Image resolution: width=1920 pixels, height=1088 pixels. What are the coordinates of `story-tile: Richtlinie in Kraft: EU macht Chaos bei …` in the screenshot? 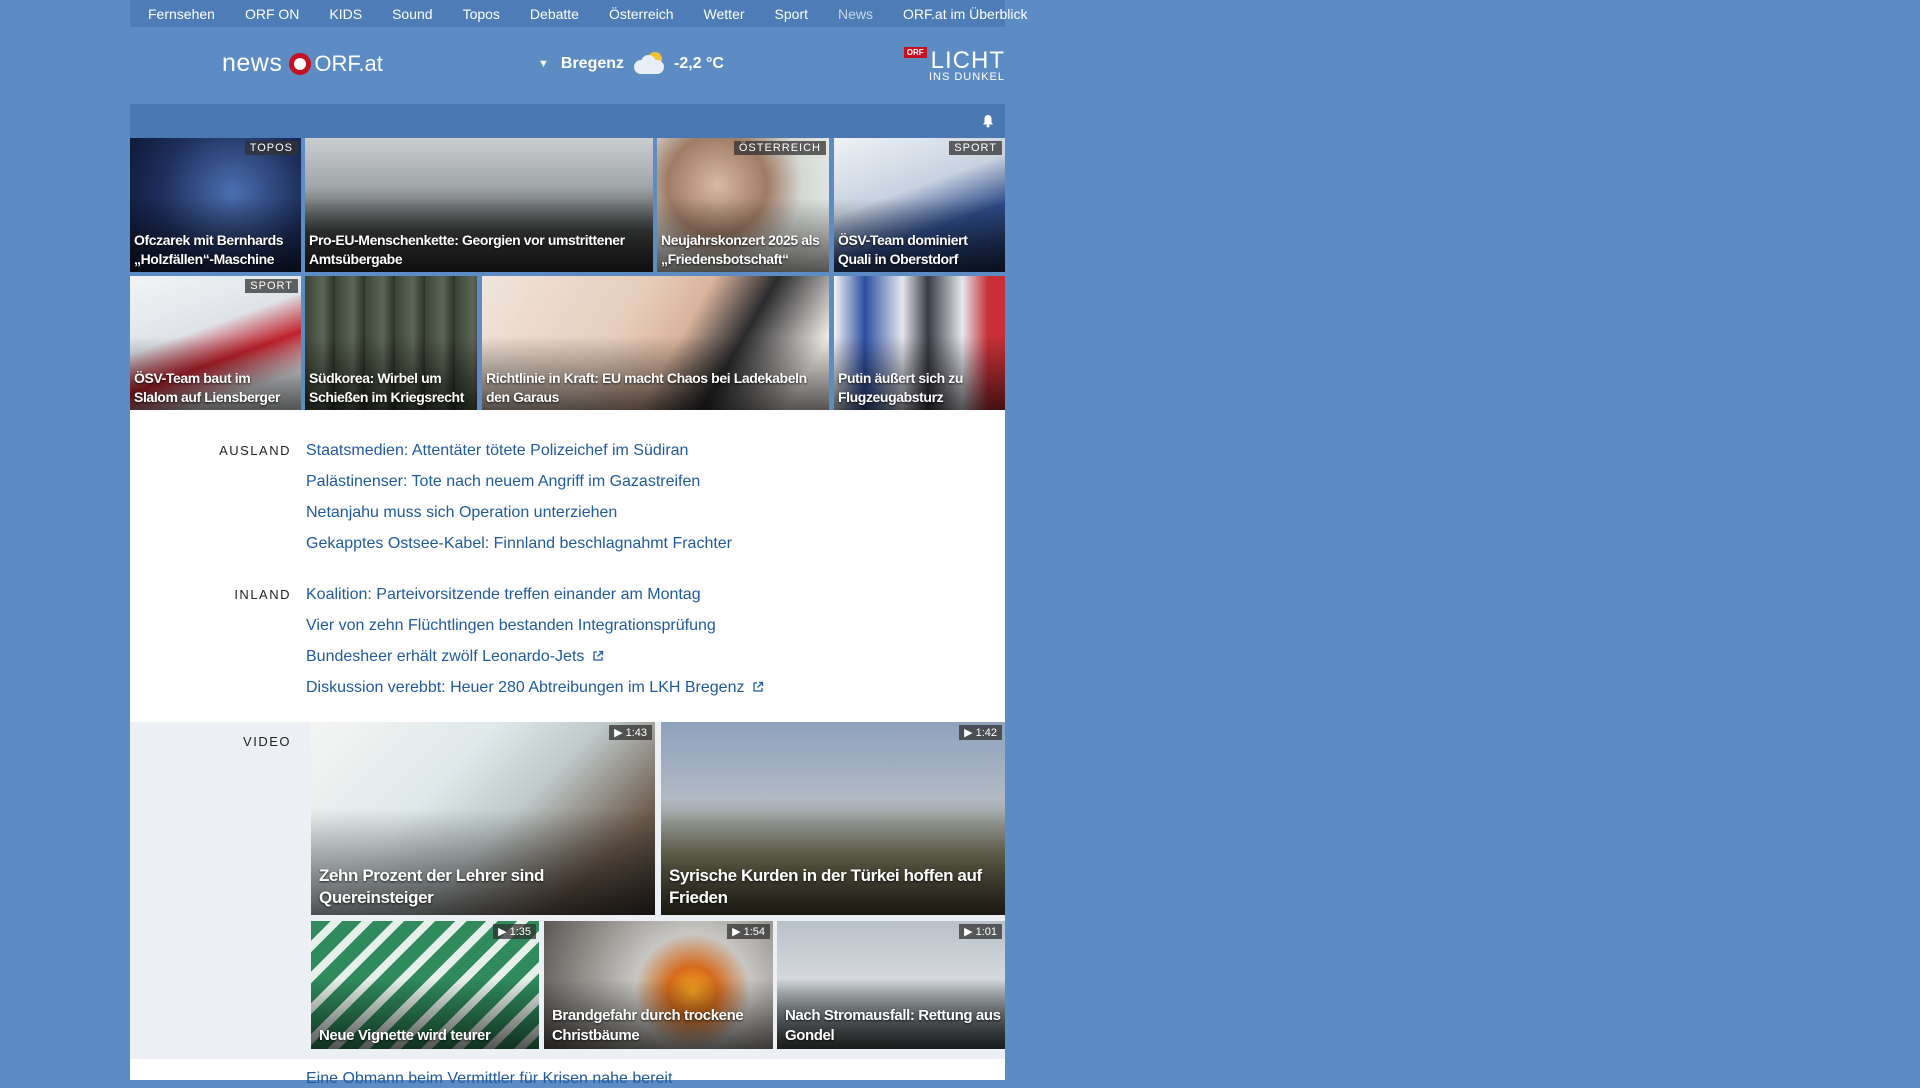 It's located at (655, 343).